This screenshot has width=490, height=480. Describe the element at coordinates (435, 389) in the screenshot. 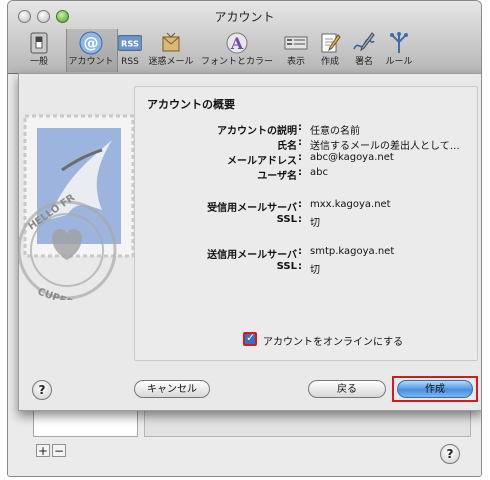

I see `create-button: 作成` at that location.